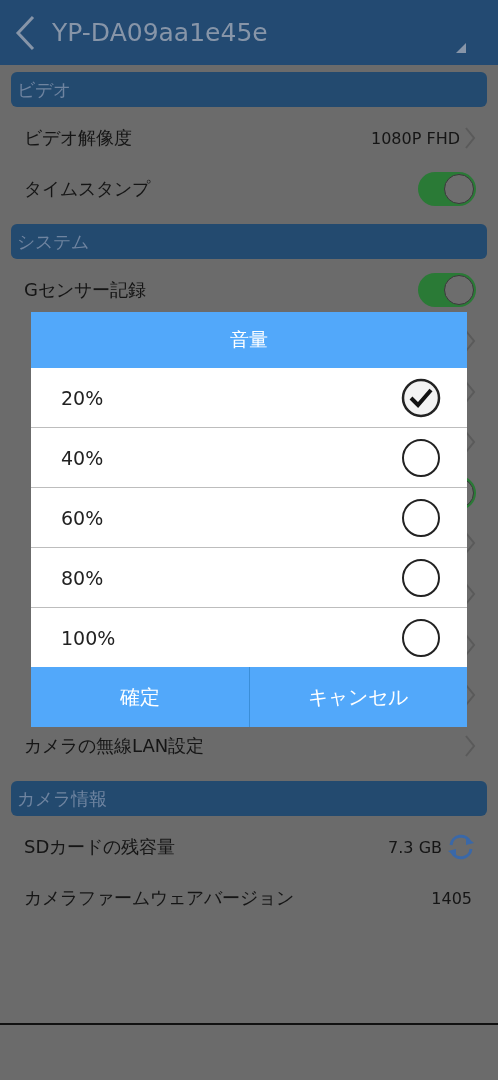 The image size is (498, 1080). What do you see at coordinates (53, 241) in the screenshot?
I see `section-title: システム` at bounding box center [53, 241].